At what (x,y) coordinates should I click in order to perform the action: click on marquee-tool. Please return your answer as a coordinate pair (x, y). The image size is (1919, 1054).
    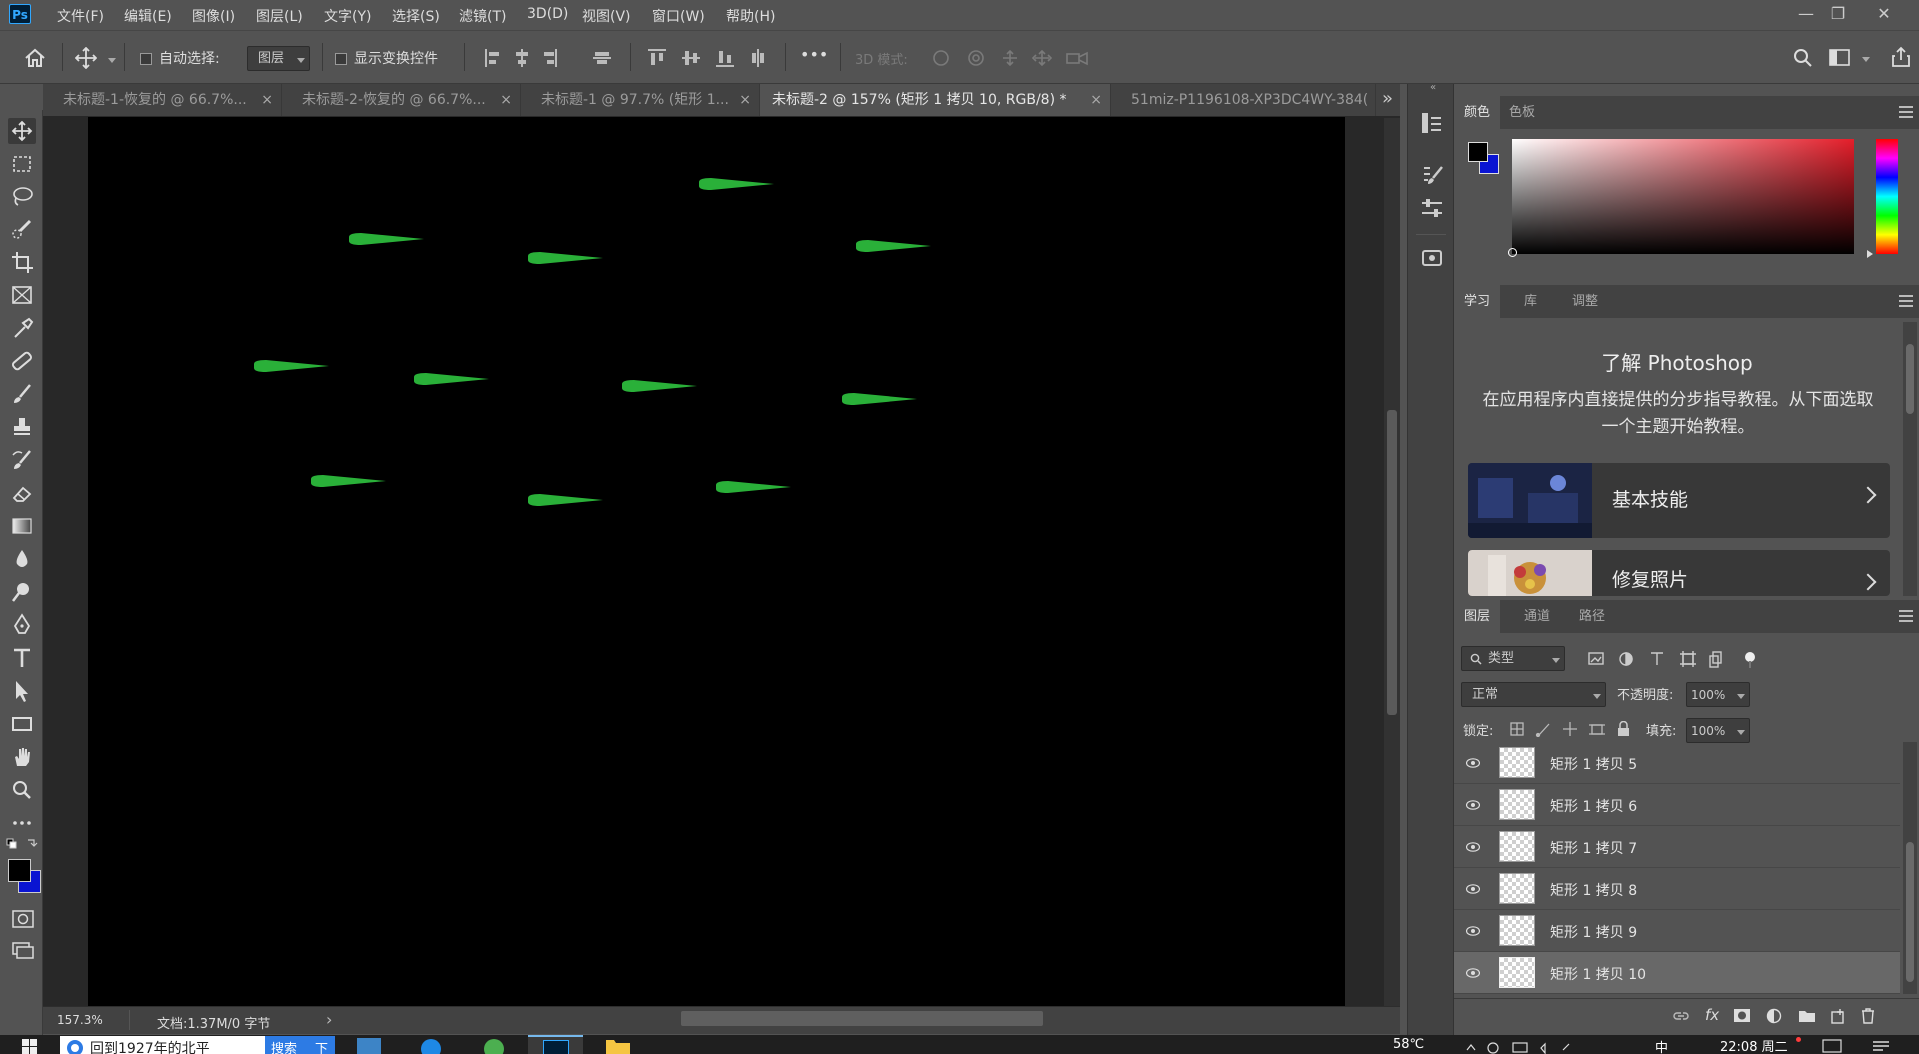
    Looking at the image, I should click on (22, 164).